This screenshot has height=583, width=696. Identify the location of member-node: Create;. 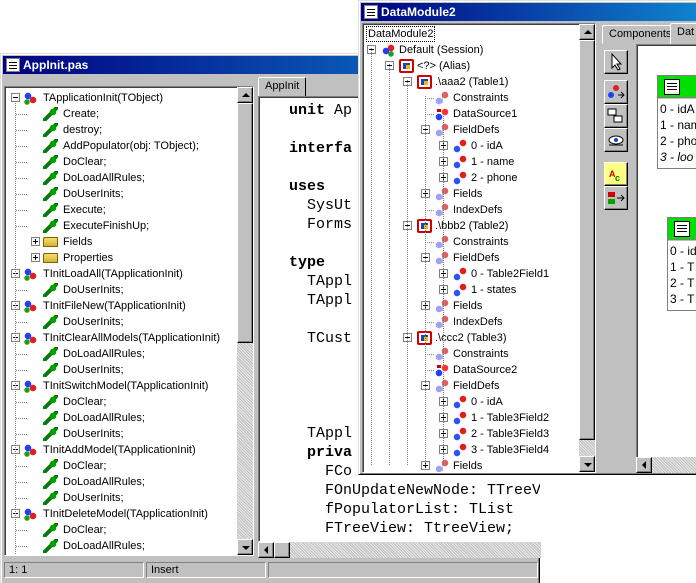
(122, 114).